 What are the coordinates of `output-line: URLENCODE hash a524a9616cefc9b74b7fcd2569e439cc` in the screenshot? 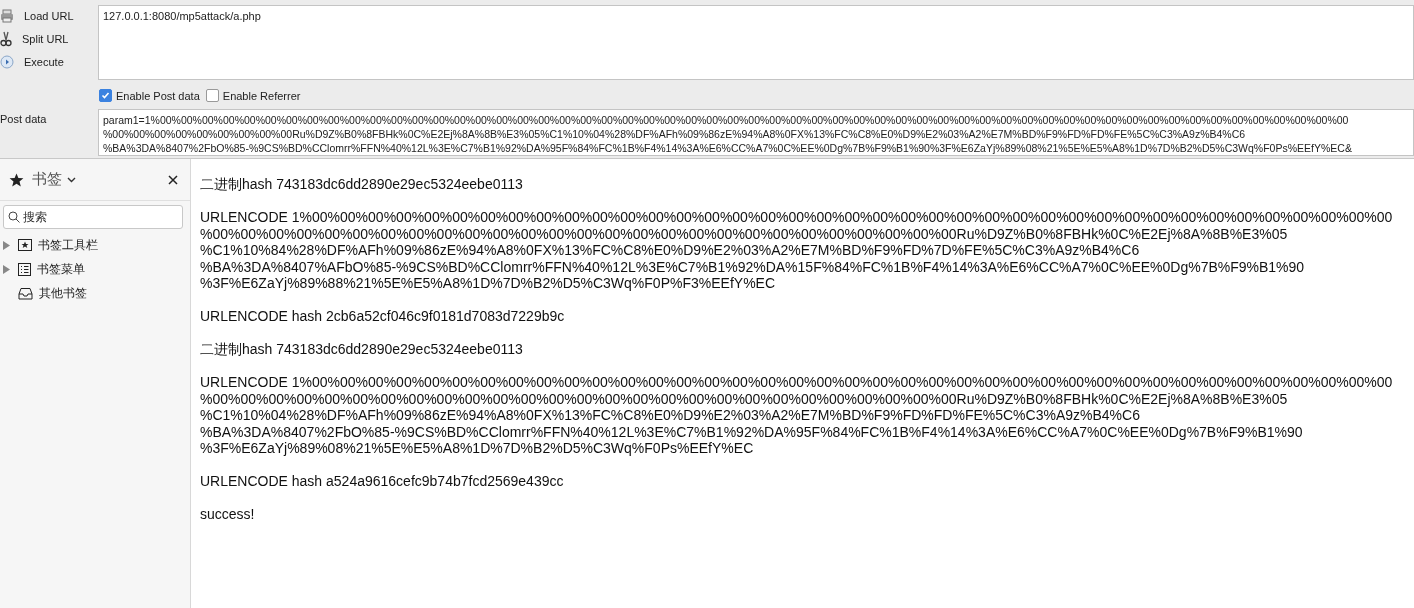 It's located at (382, 481).